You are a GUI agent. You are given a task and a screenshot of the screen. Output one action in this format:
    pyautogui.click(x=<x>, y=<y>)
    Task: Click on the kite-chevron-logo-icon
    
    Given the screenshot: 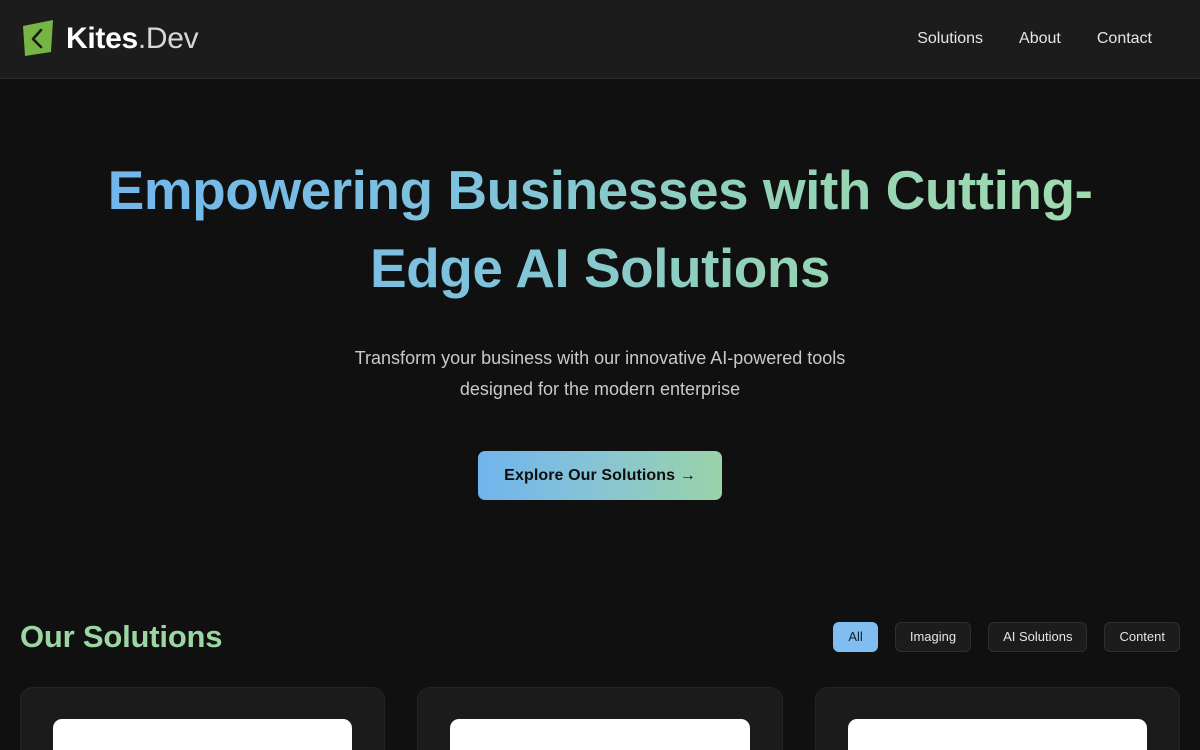 What is the action you would take?
    pyautogui.click(x=38, y=39)
    